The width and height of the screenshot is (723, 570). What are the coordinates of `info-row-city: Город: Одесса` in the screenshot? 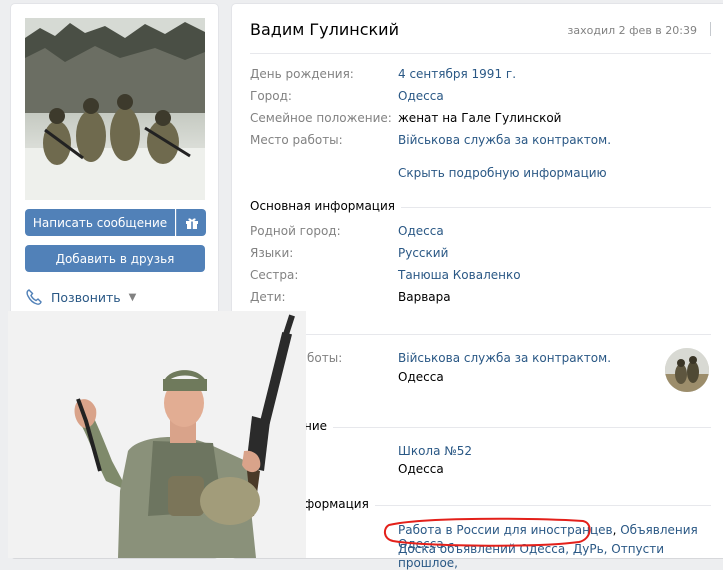 It's located at (347, 97).